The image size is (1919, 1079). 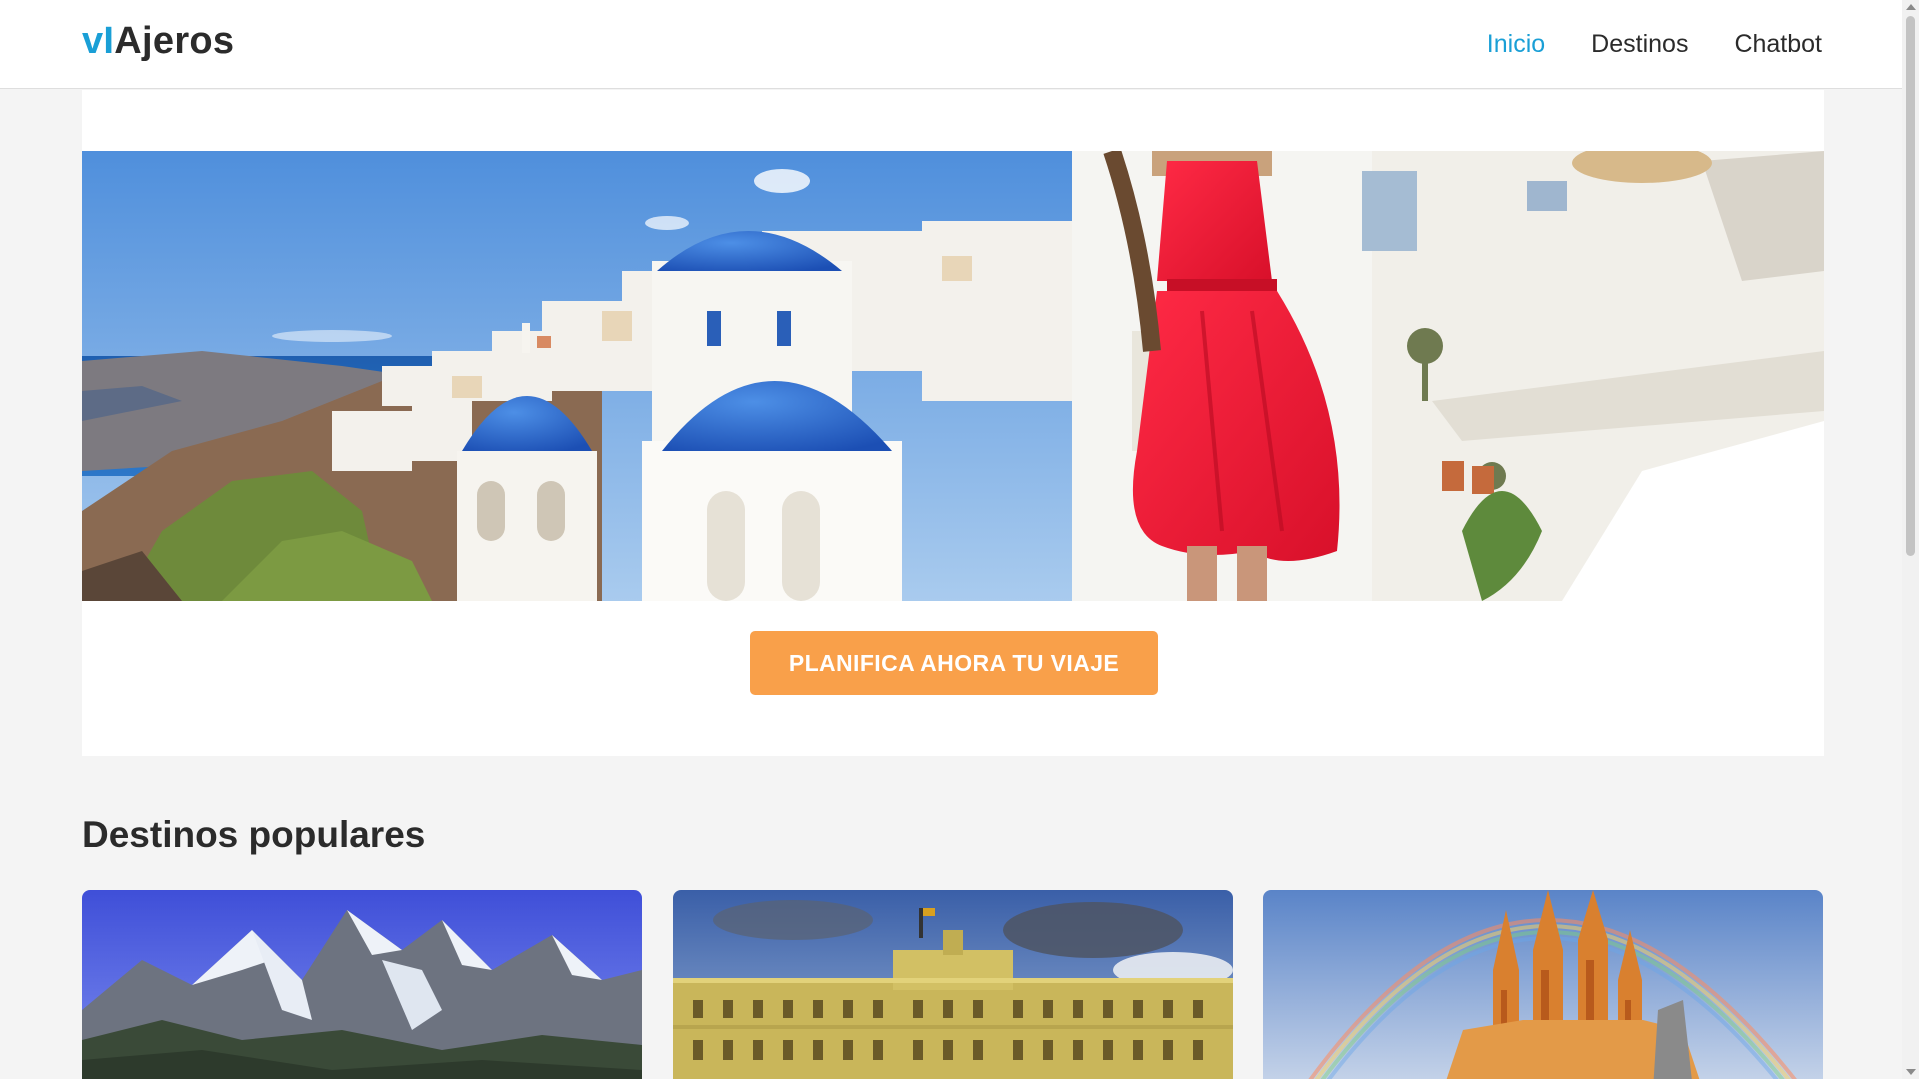 I want to click on nav-link-destinos: Destinos, so click(x=1639, y=44).